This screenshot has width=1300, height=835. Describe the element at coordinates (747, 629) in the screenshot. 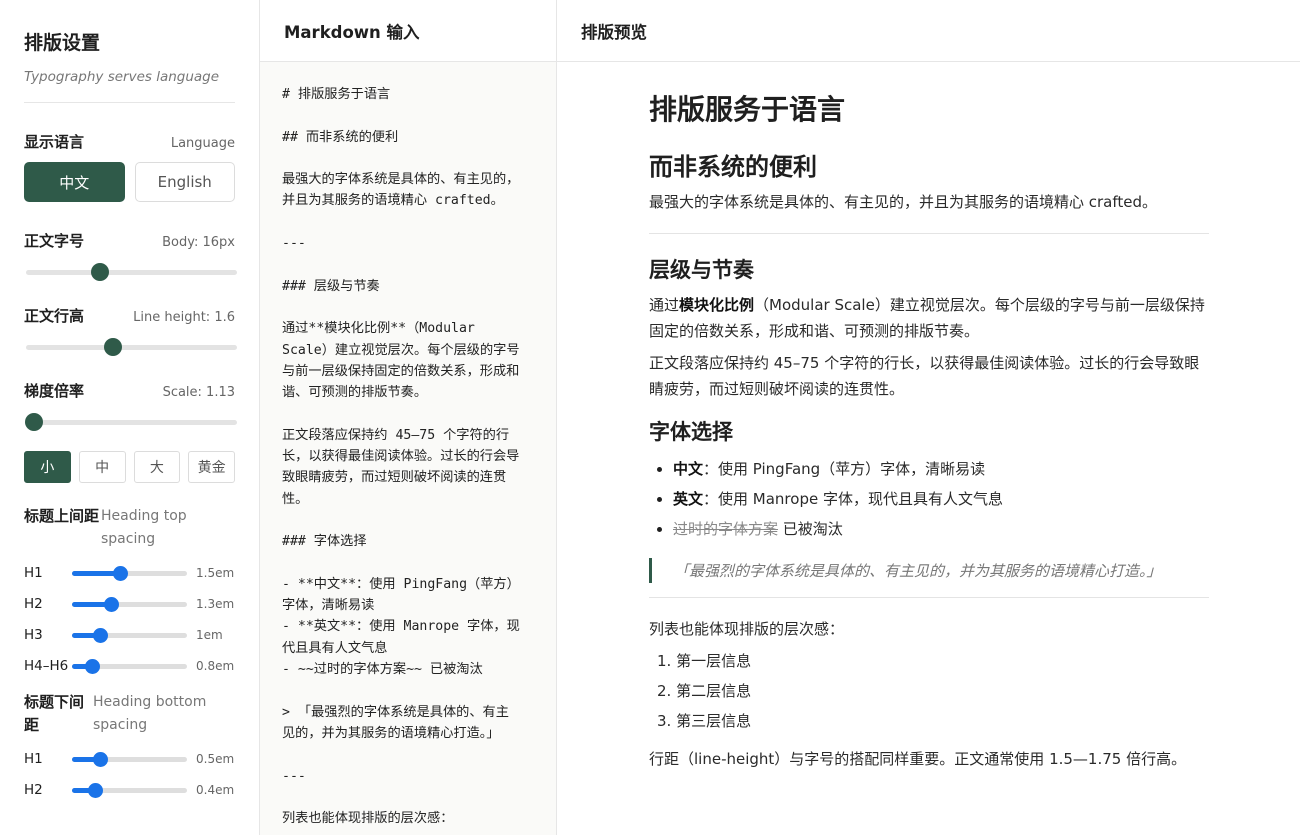

I see `preview-paragraph-4: 列表也能体现排版的层次感：` at that location.